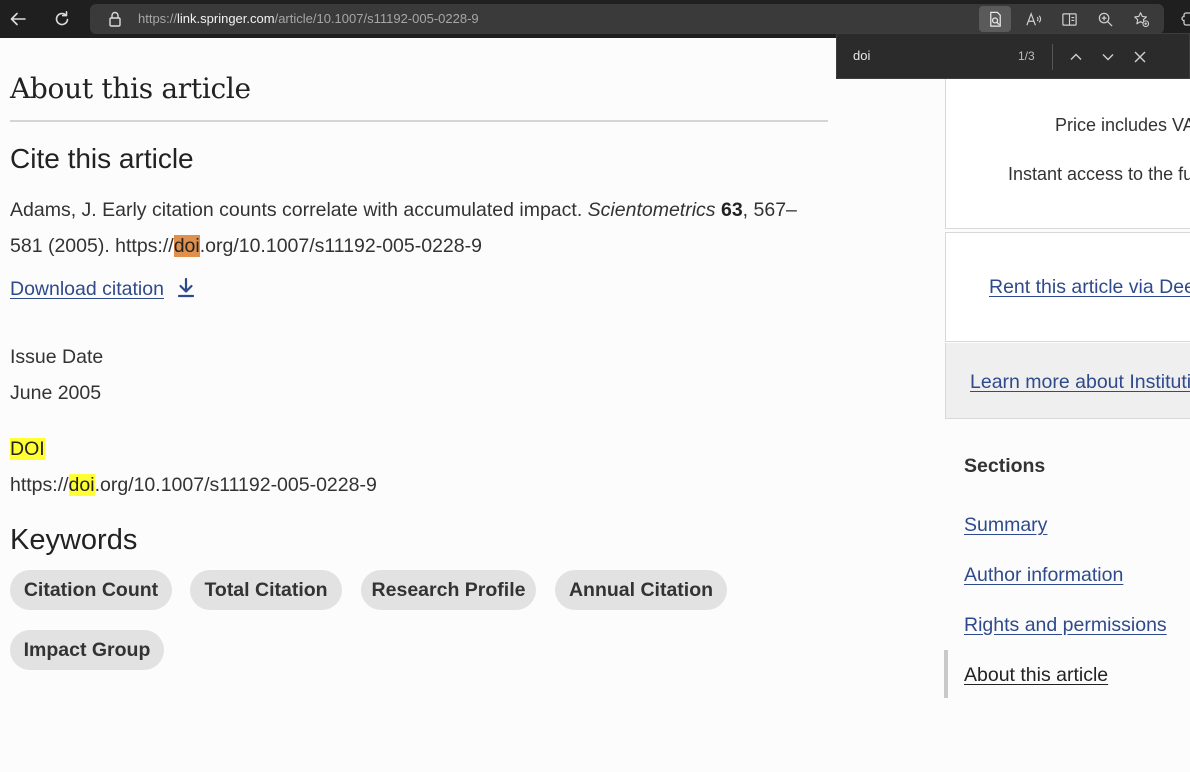 Image resolution: width=1190 pixels, height=772 pixels. Describe the element at coordinates (115, 19) in the screenshot. I see `lock-icon` at that location.